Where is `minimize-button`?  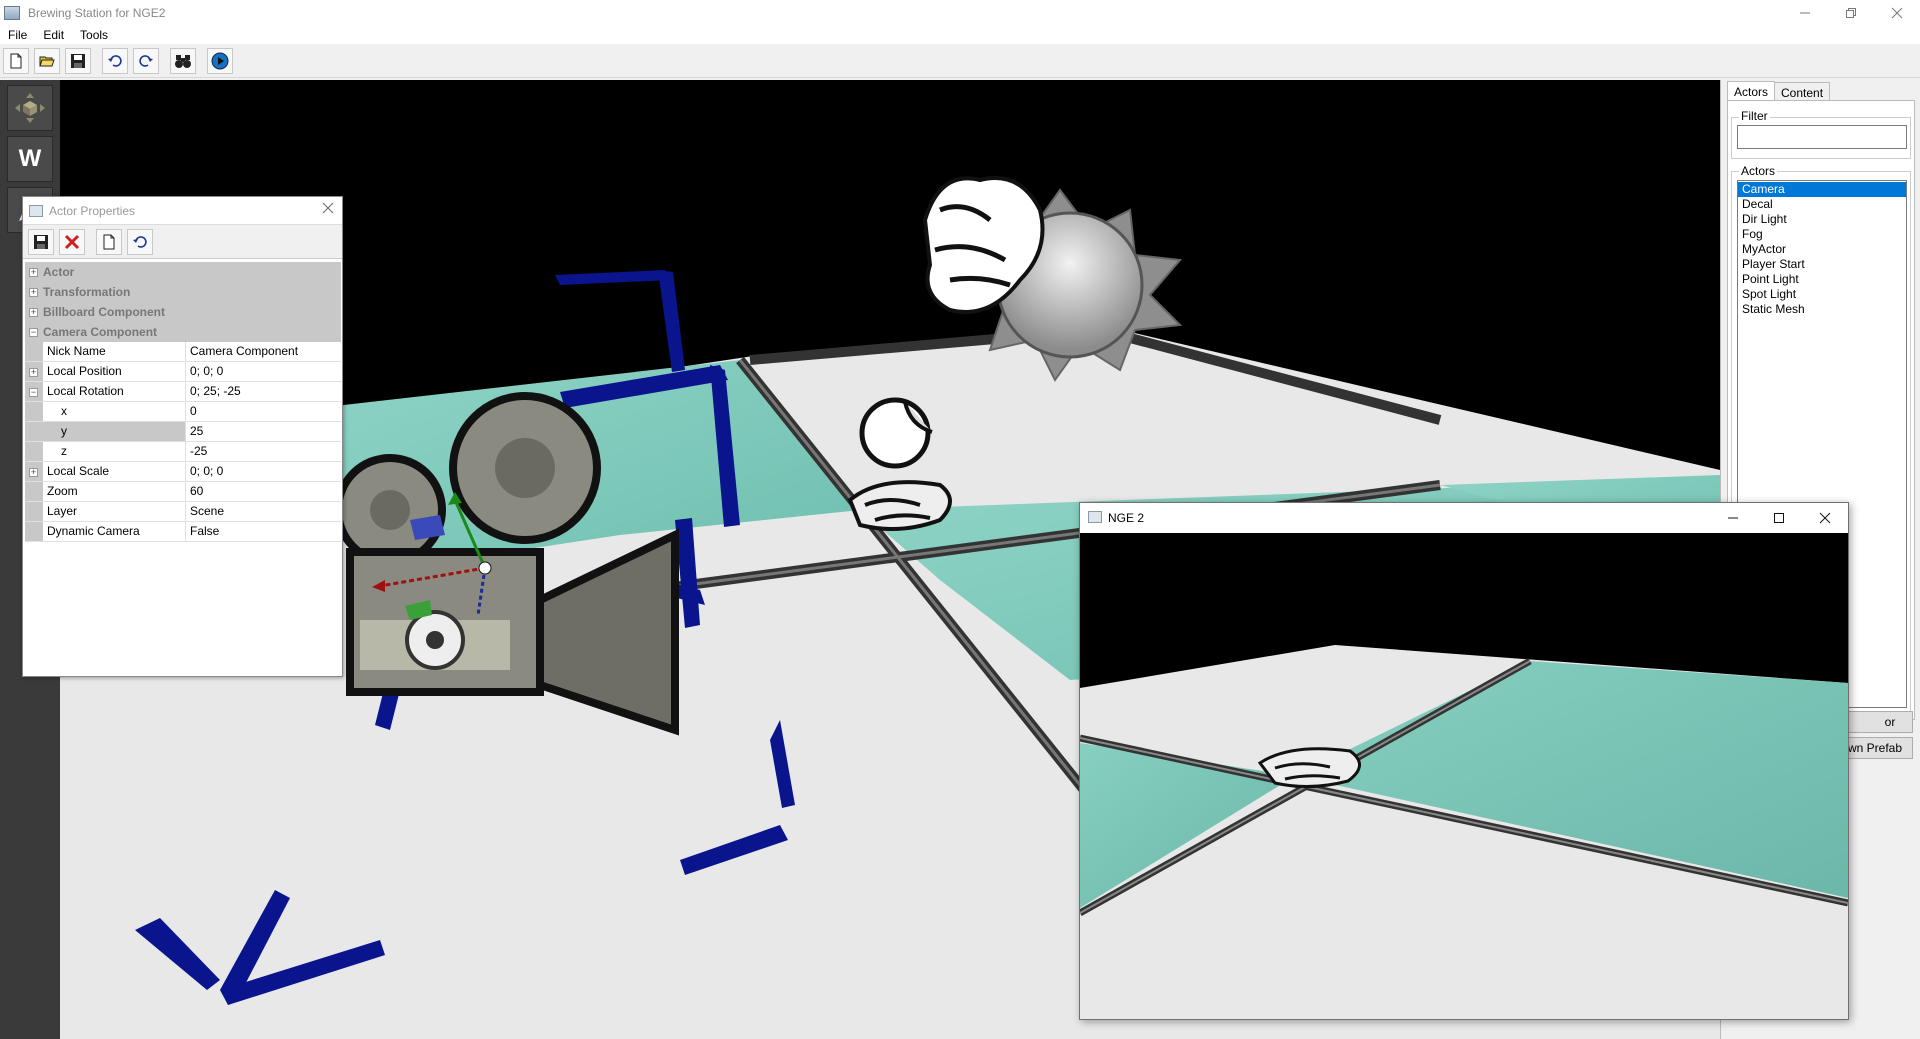 minimize-button is located at coordinates (1805, 13).